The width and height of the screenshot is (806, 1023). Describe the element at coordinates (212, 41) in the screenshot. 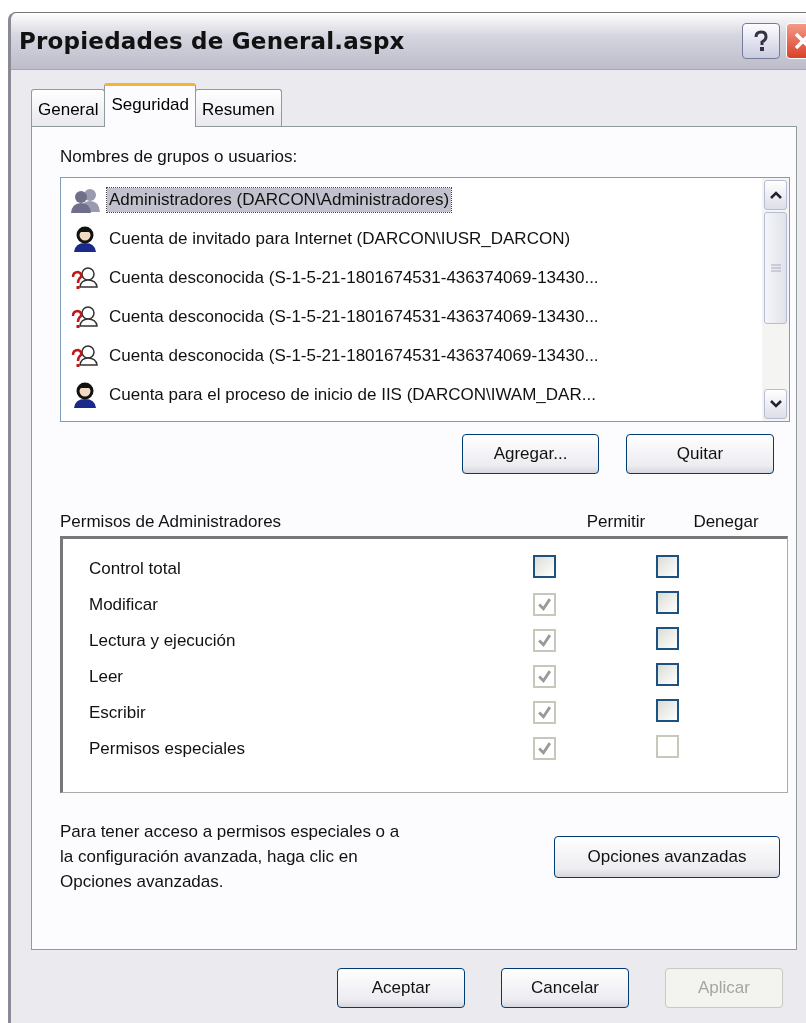

I see `window-title: Propiedades de General.aspx` at that location.